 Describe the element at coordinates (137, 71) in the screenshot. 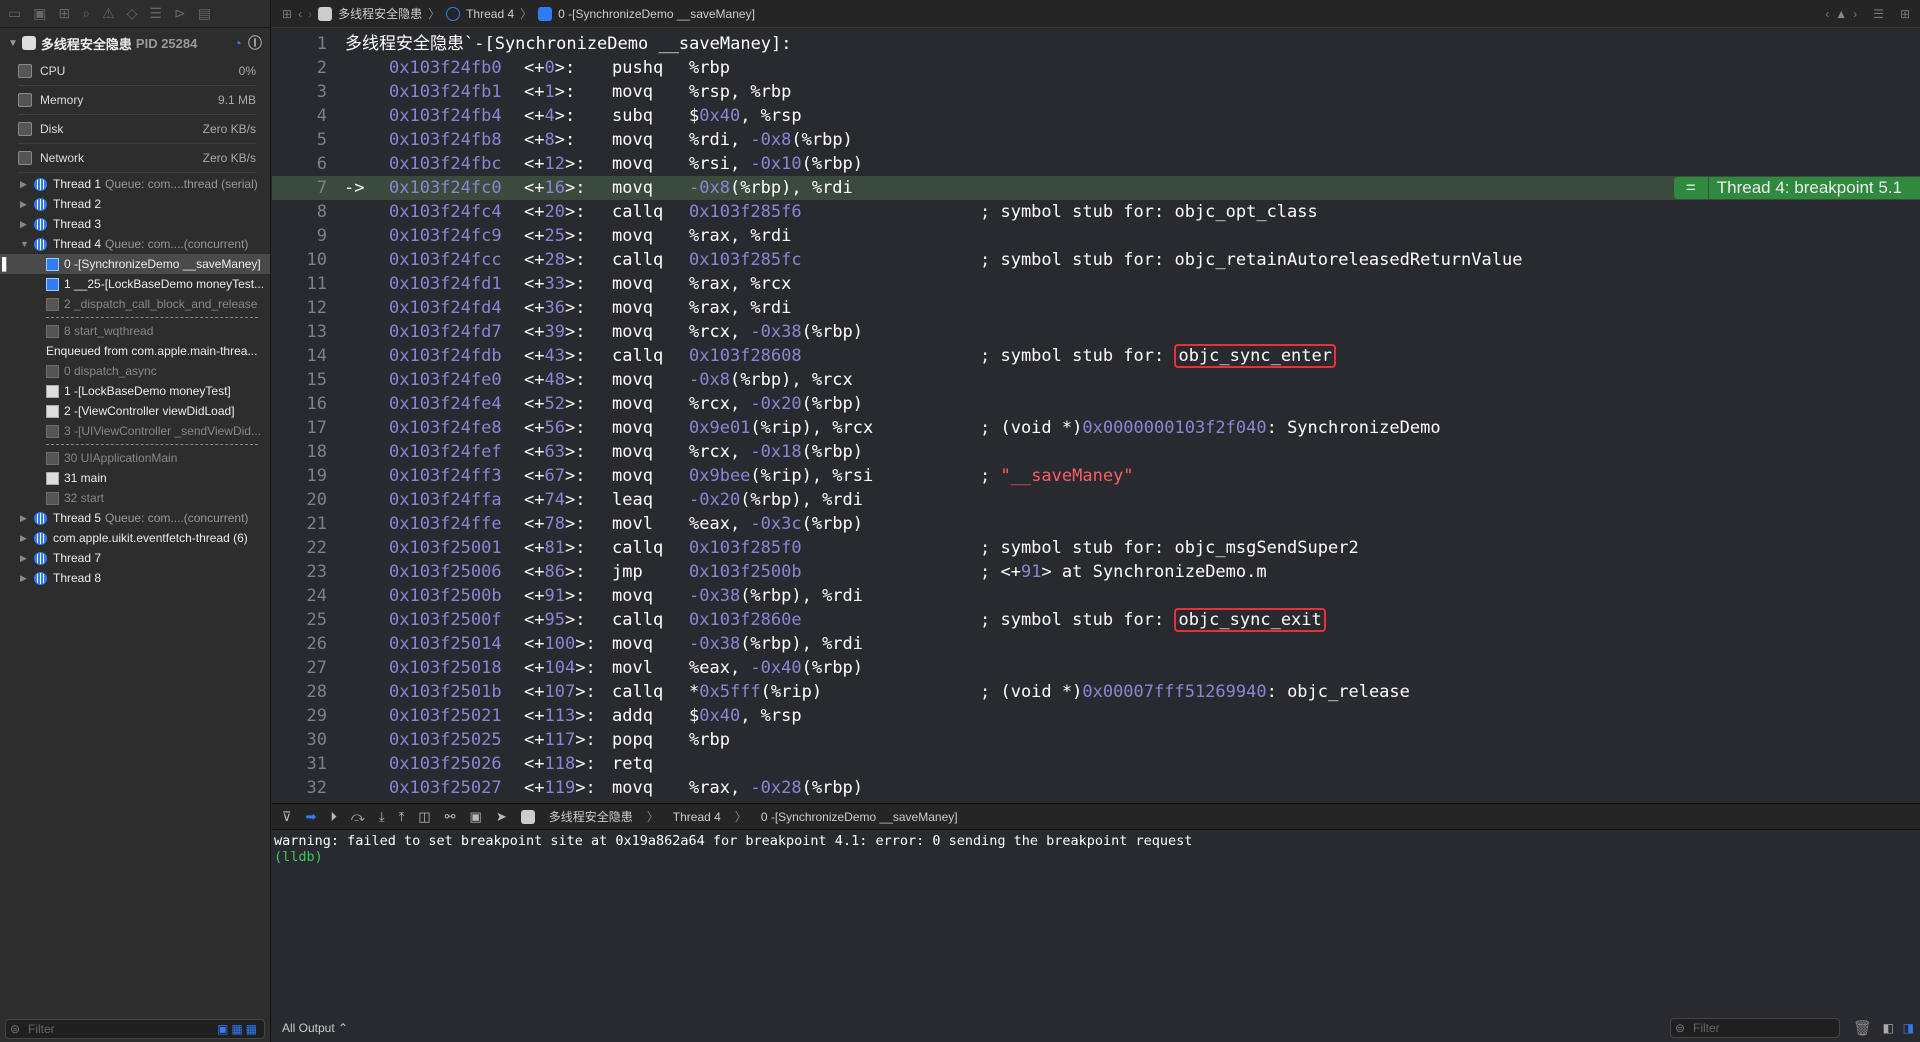

I see `gauge-cpu: CPU 0%` at that location.